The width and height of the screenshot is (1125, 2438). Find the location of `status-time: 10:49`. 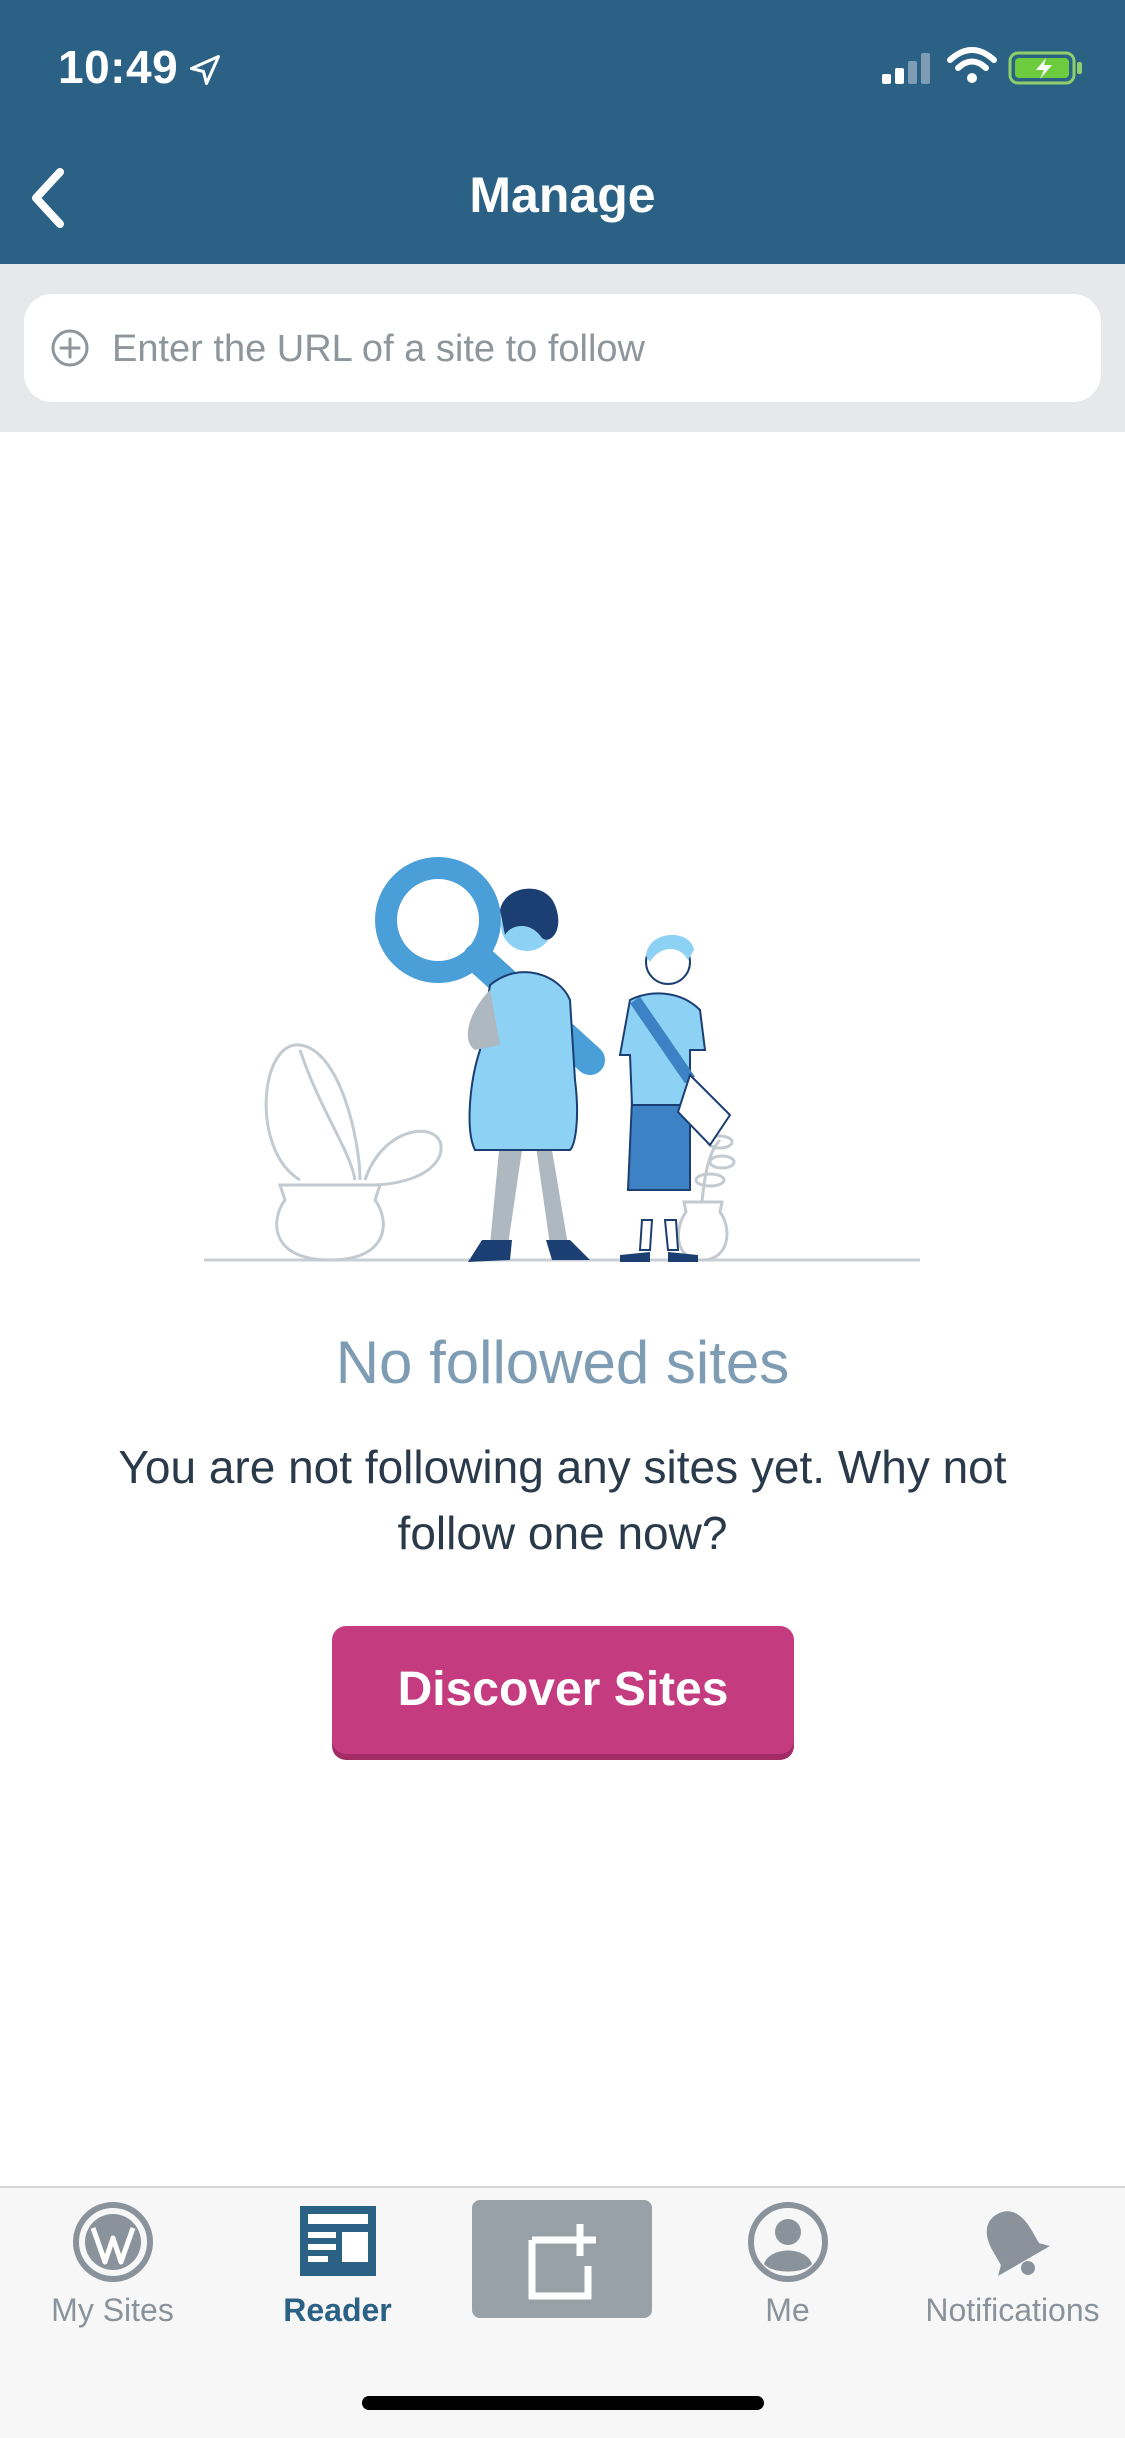

status-time: 10:49 is located at coordinates (118, 67).